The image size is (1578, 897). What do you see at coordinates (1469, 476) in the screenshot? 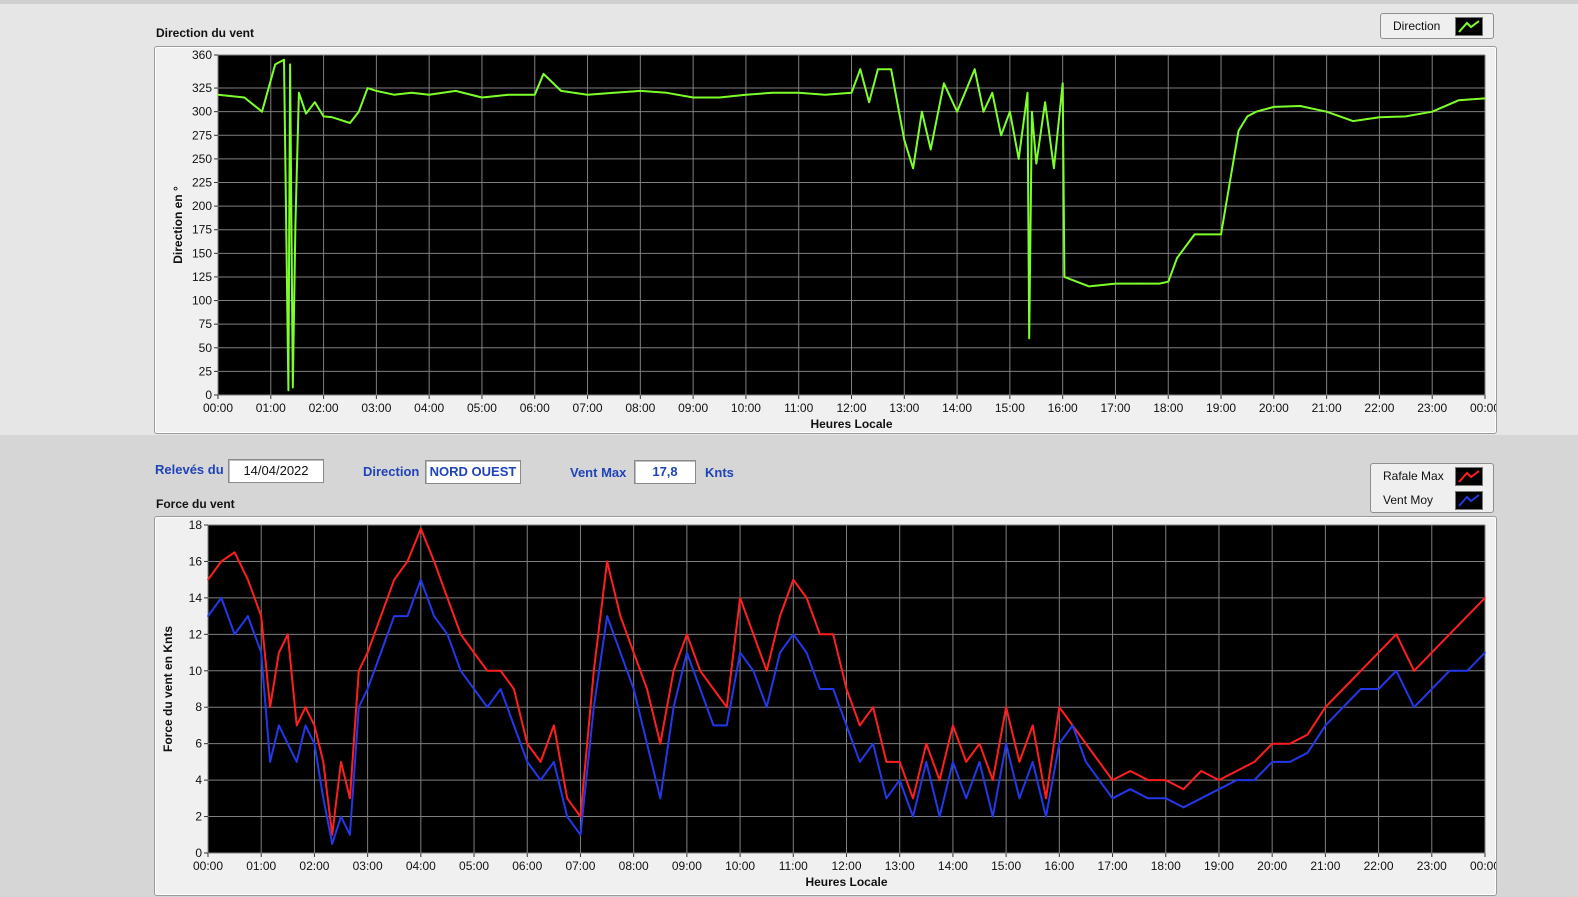
I see `line-swatch-icon` at bounding box center [1469, 476].